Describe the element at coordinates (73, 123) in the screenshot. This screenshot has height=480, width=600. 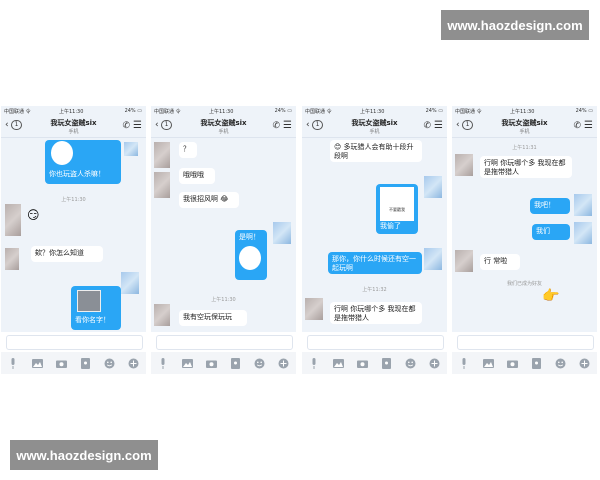
I see `chat-title: 我玩女盗贼six` at that location.